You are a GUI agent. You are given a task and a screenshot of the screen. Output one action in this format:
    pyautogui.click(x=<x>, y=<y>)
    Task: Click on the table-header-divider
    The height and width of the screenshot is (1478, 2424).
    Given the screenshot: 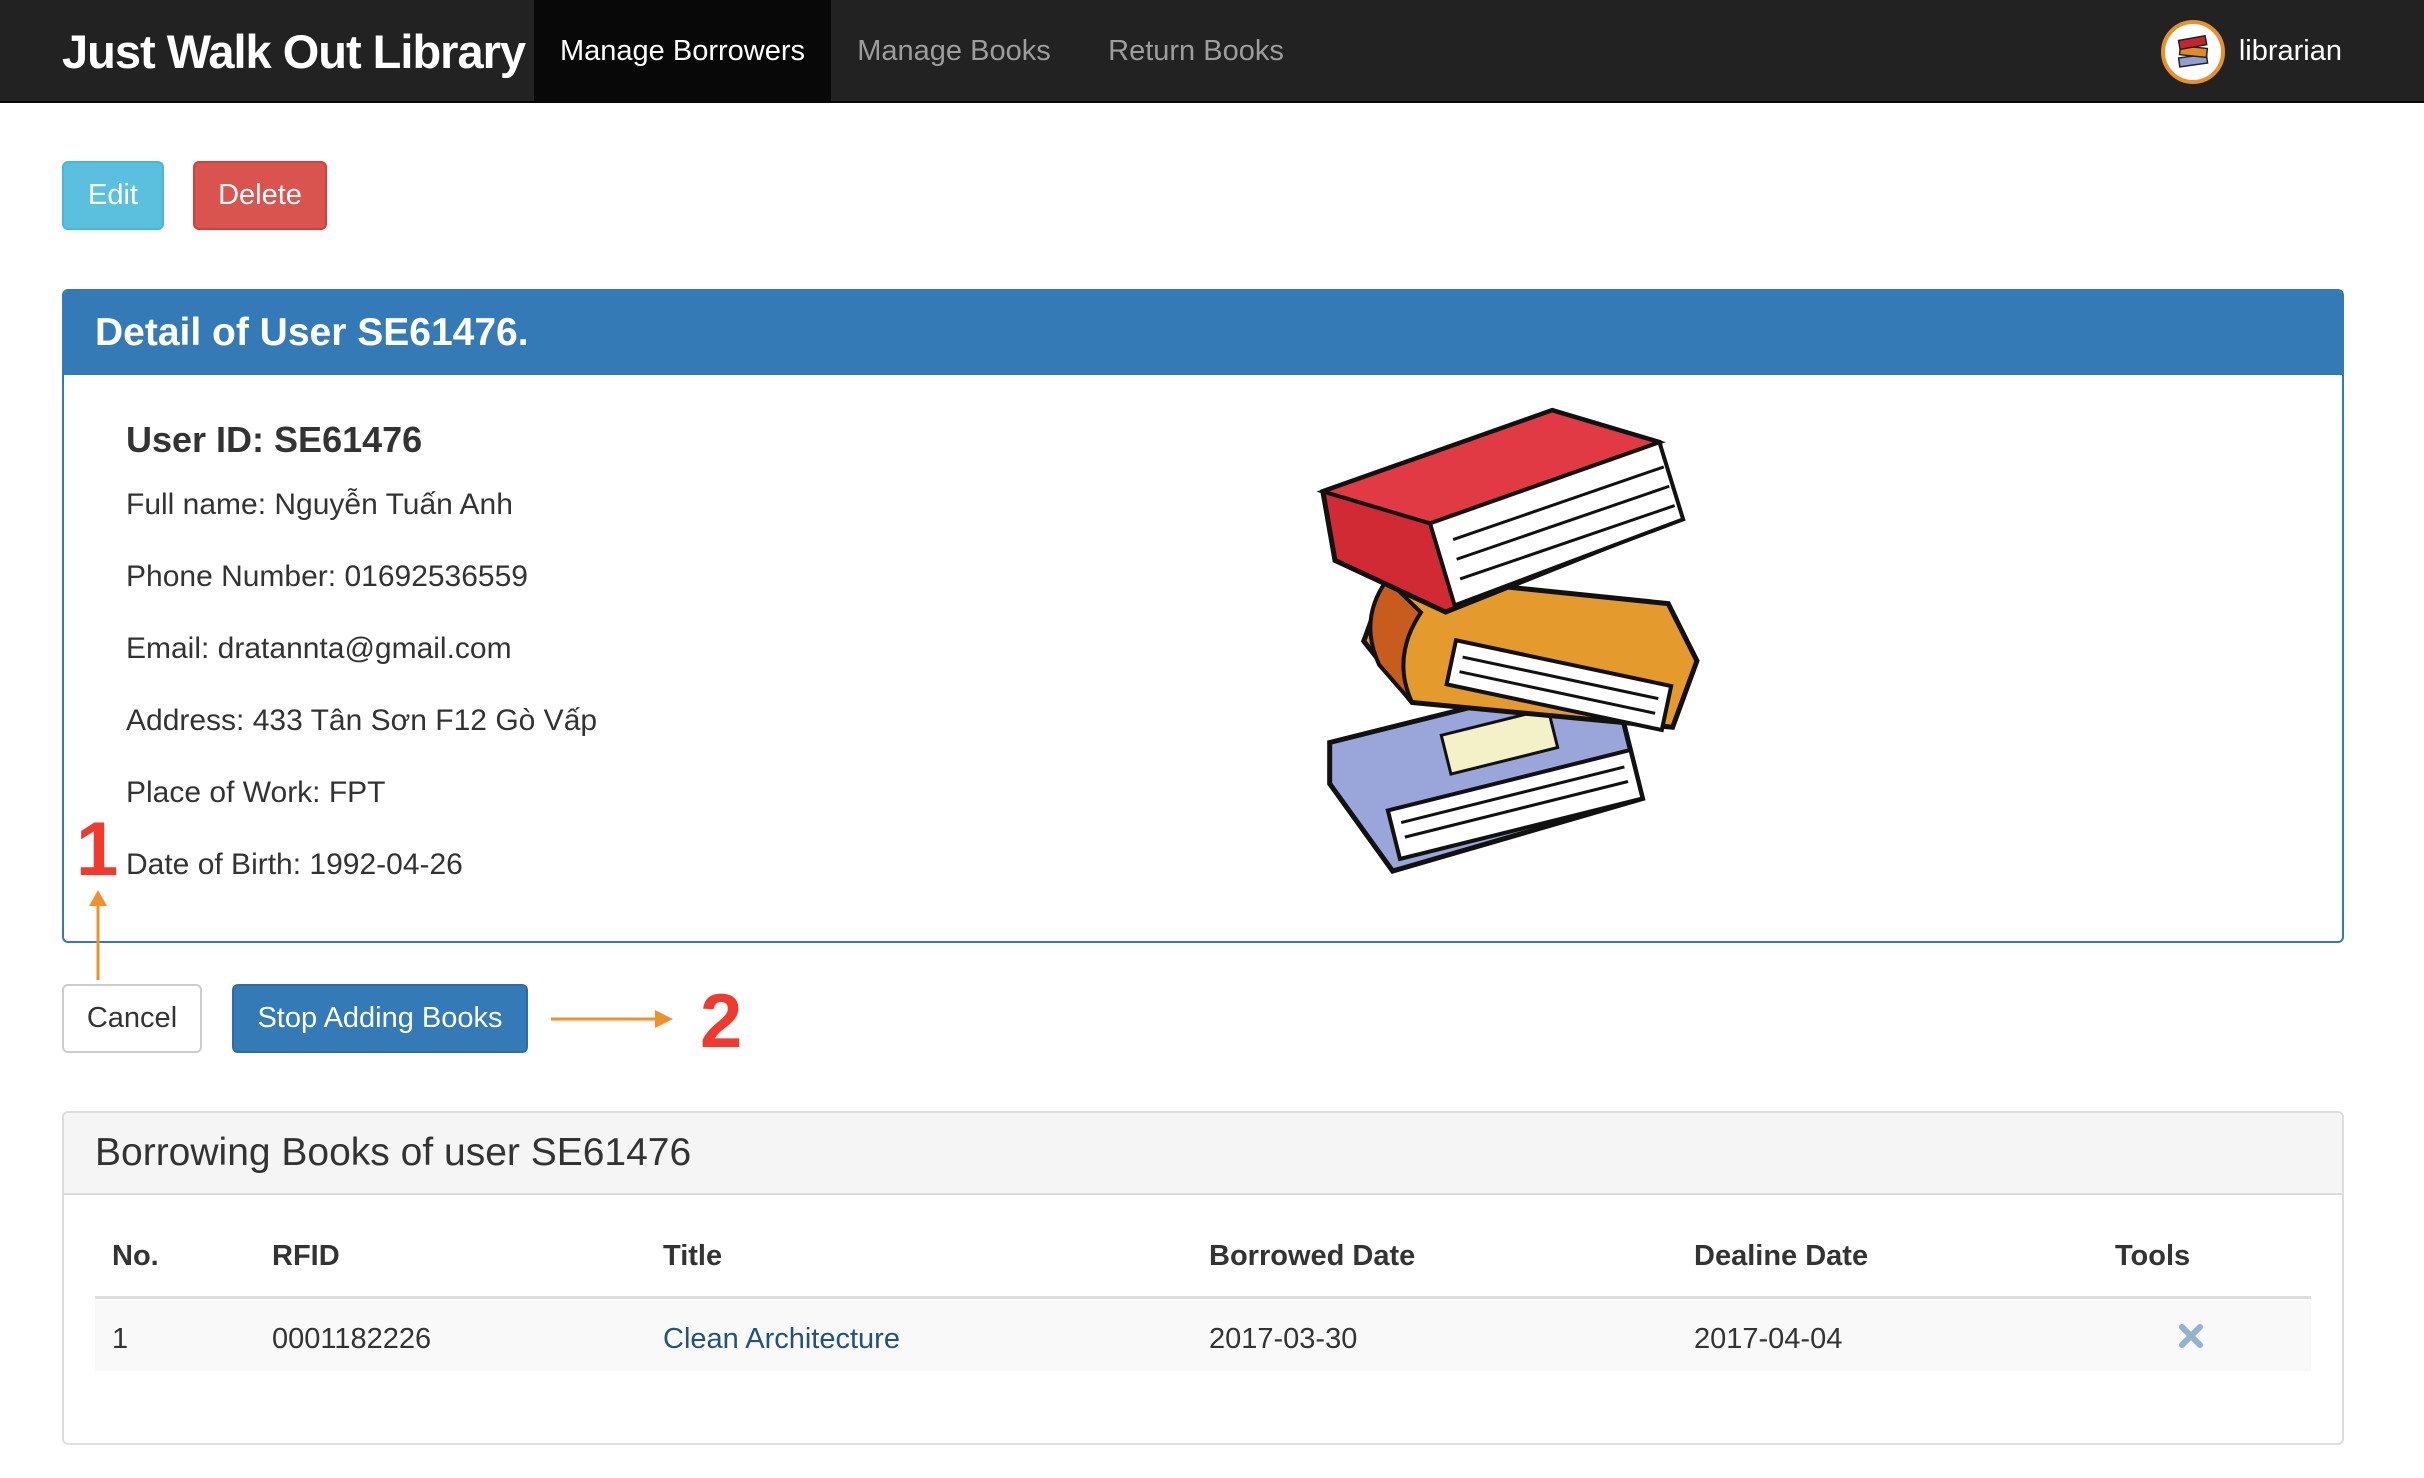 What is the action you would take?
    pyautogui.click(x=1203, y=1297)
    